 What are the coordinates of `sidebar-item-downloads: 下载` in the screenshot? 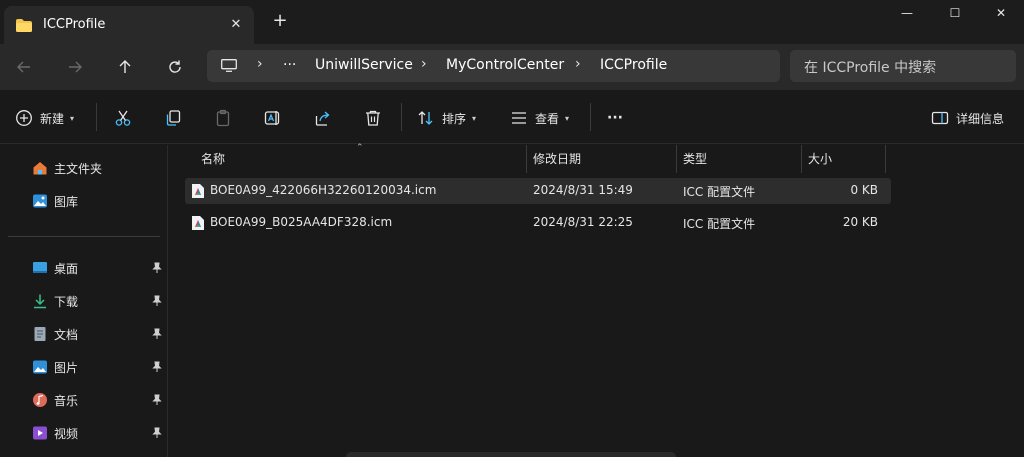 It's located at (84, 301).